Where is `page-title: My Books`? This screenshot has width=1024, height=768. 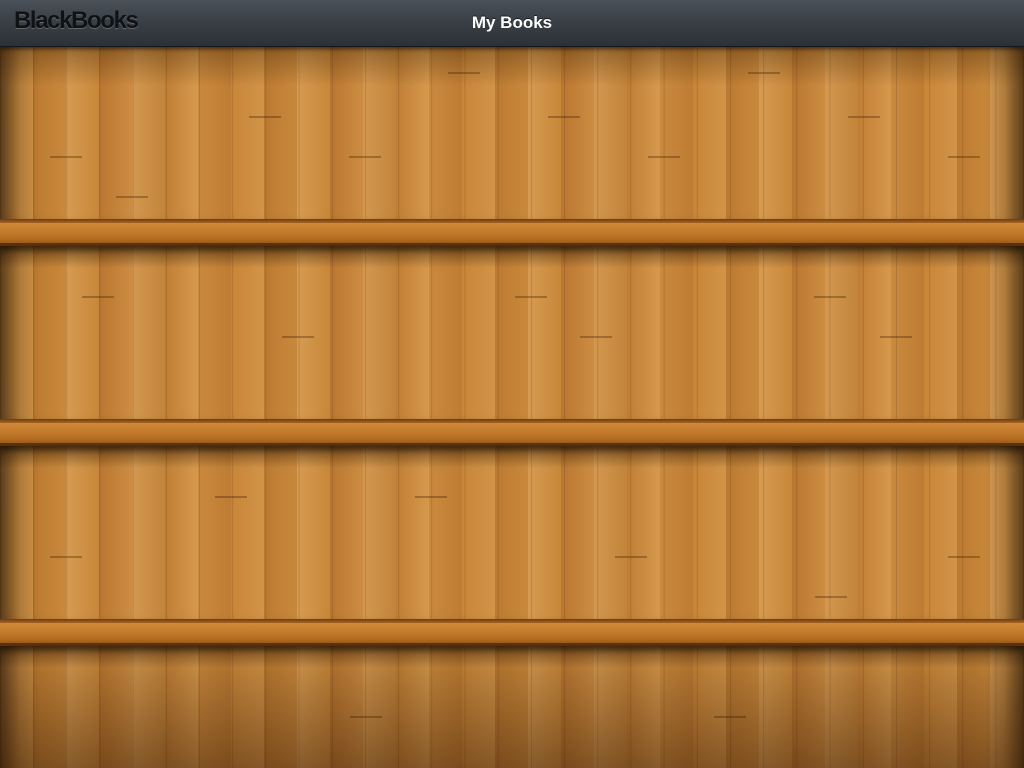 page-title: My Books is located at coordinates (512, 22).